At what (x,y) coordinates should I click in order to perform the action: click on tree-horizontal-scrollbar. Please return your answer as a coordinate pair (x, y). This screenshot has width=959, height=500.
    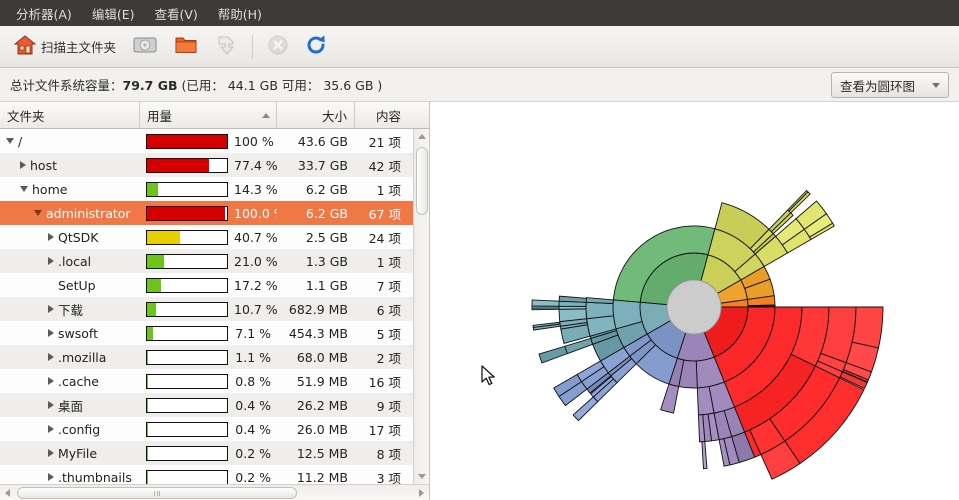
    Looking at the image, I should click on (214, 492).